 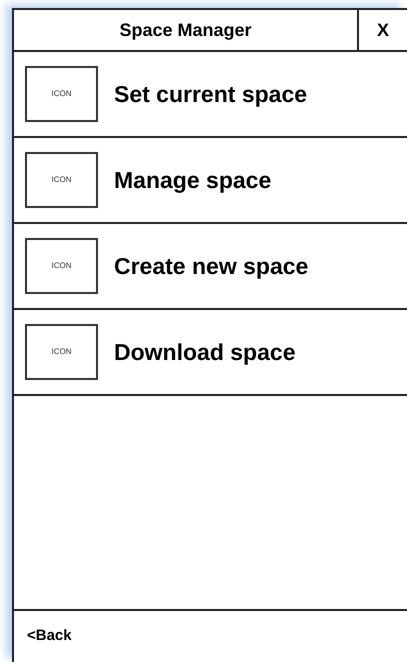 I want to click on back-link: <Back, so click(x=49, y=636).